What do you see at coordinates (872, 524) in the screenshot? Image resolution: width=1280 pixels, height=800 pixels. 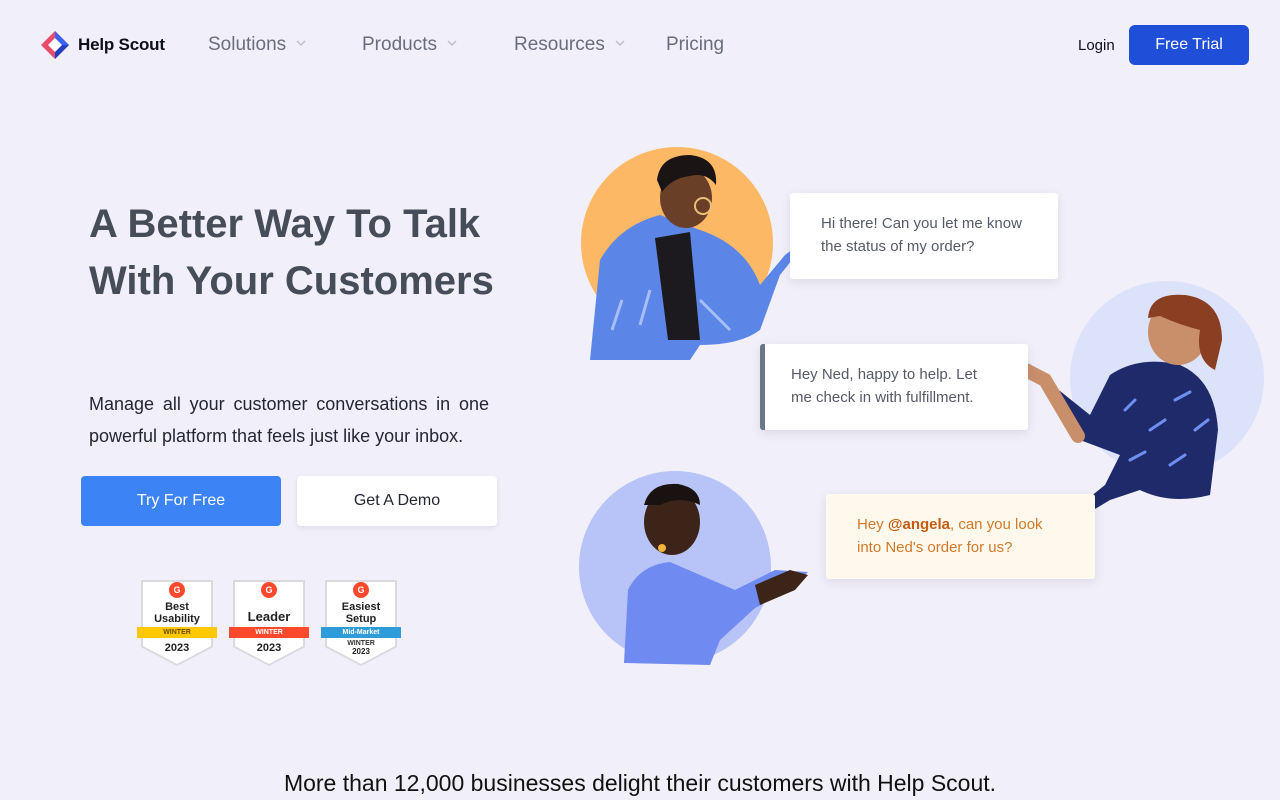 I see `chat-message-3-prefix: Hey` at bounding box center [872, 524].